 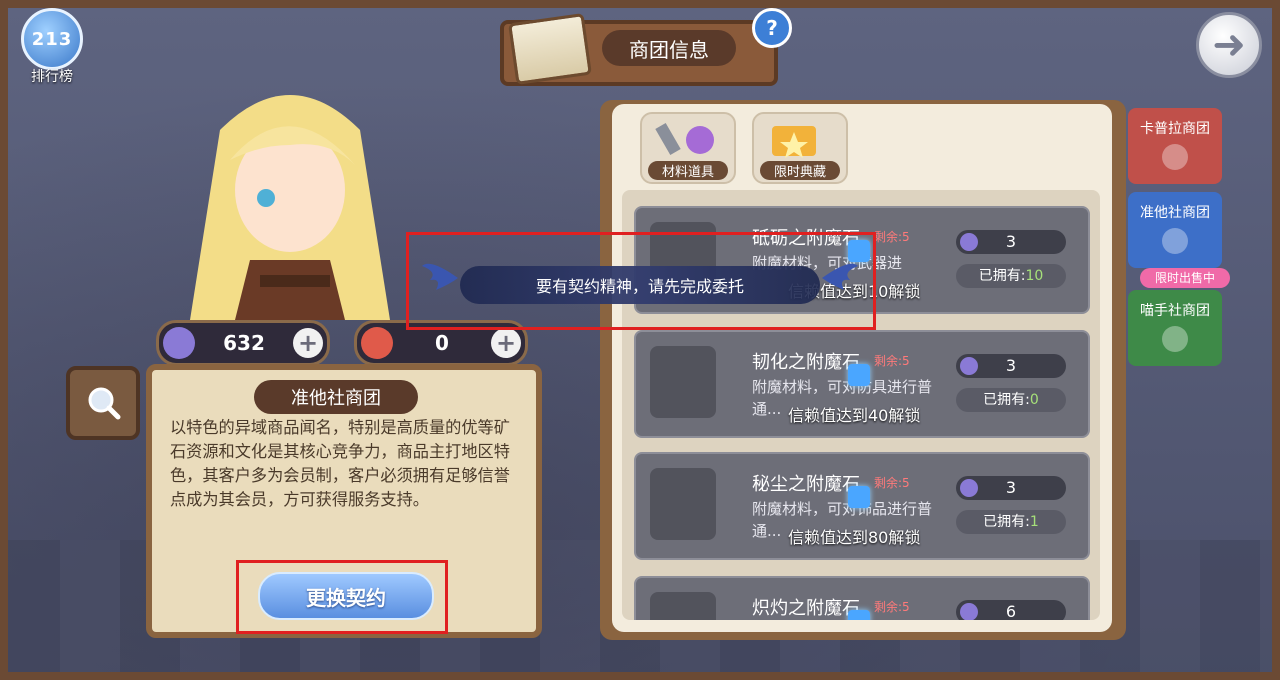 I want to click on list-item: 炽灼之附魔石 剩余:5 6, so click(x=862, y=598).